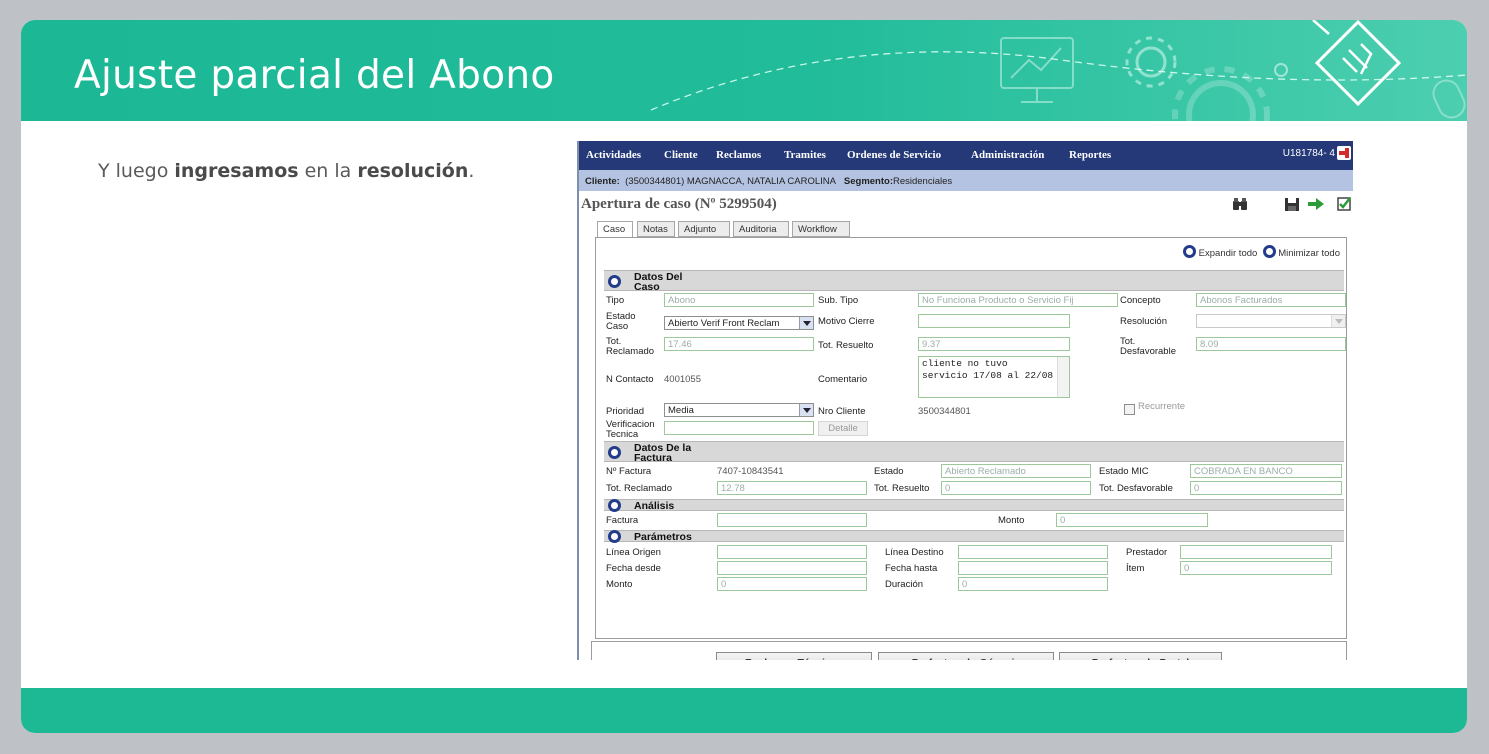 This screenshot has width=1489, height=754. Describe the element at coordinates (794, 656) in the screenshot. I see `reclamos-tecnicos-button: Reclamos Técnicos` at that location.